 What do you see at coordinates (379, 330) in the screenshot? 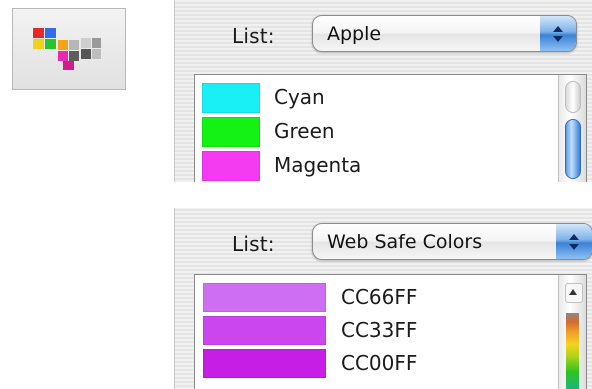
I see `color-name: CC33FF` at bounding box center [379, 330].